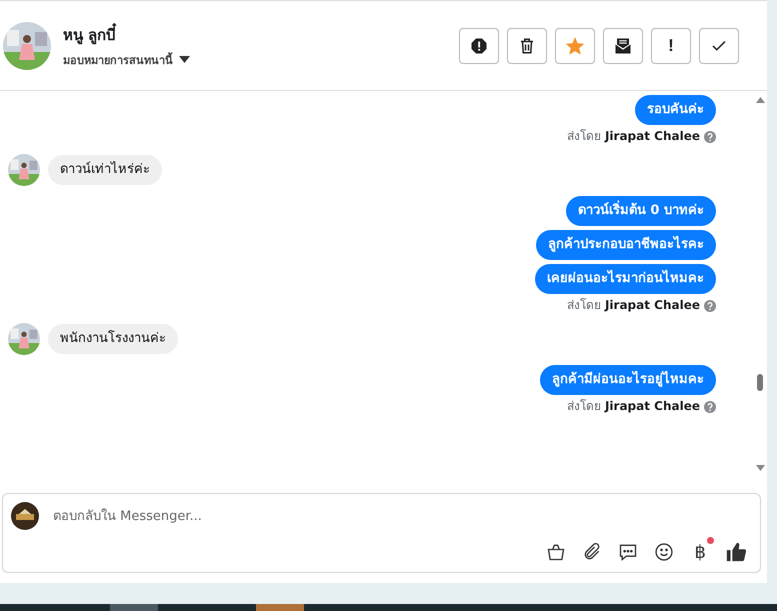 This screenshot has height=611, width=777. I want to click on contact-name: หนู ลูกบี๋, so click(255, 34).